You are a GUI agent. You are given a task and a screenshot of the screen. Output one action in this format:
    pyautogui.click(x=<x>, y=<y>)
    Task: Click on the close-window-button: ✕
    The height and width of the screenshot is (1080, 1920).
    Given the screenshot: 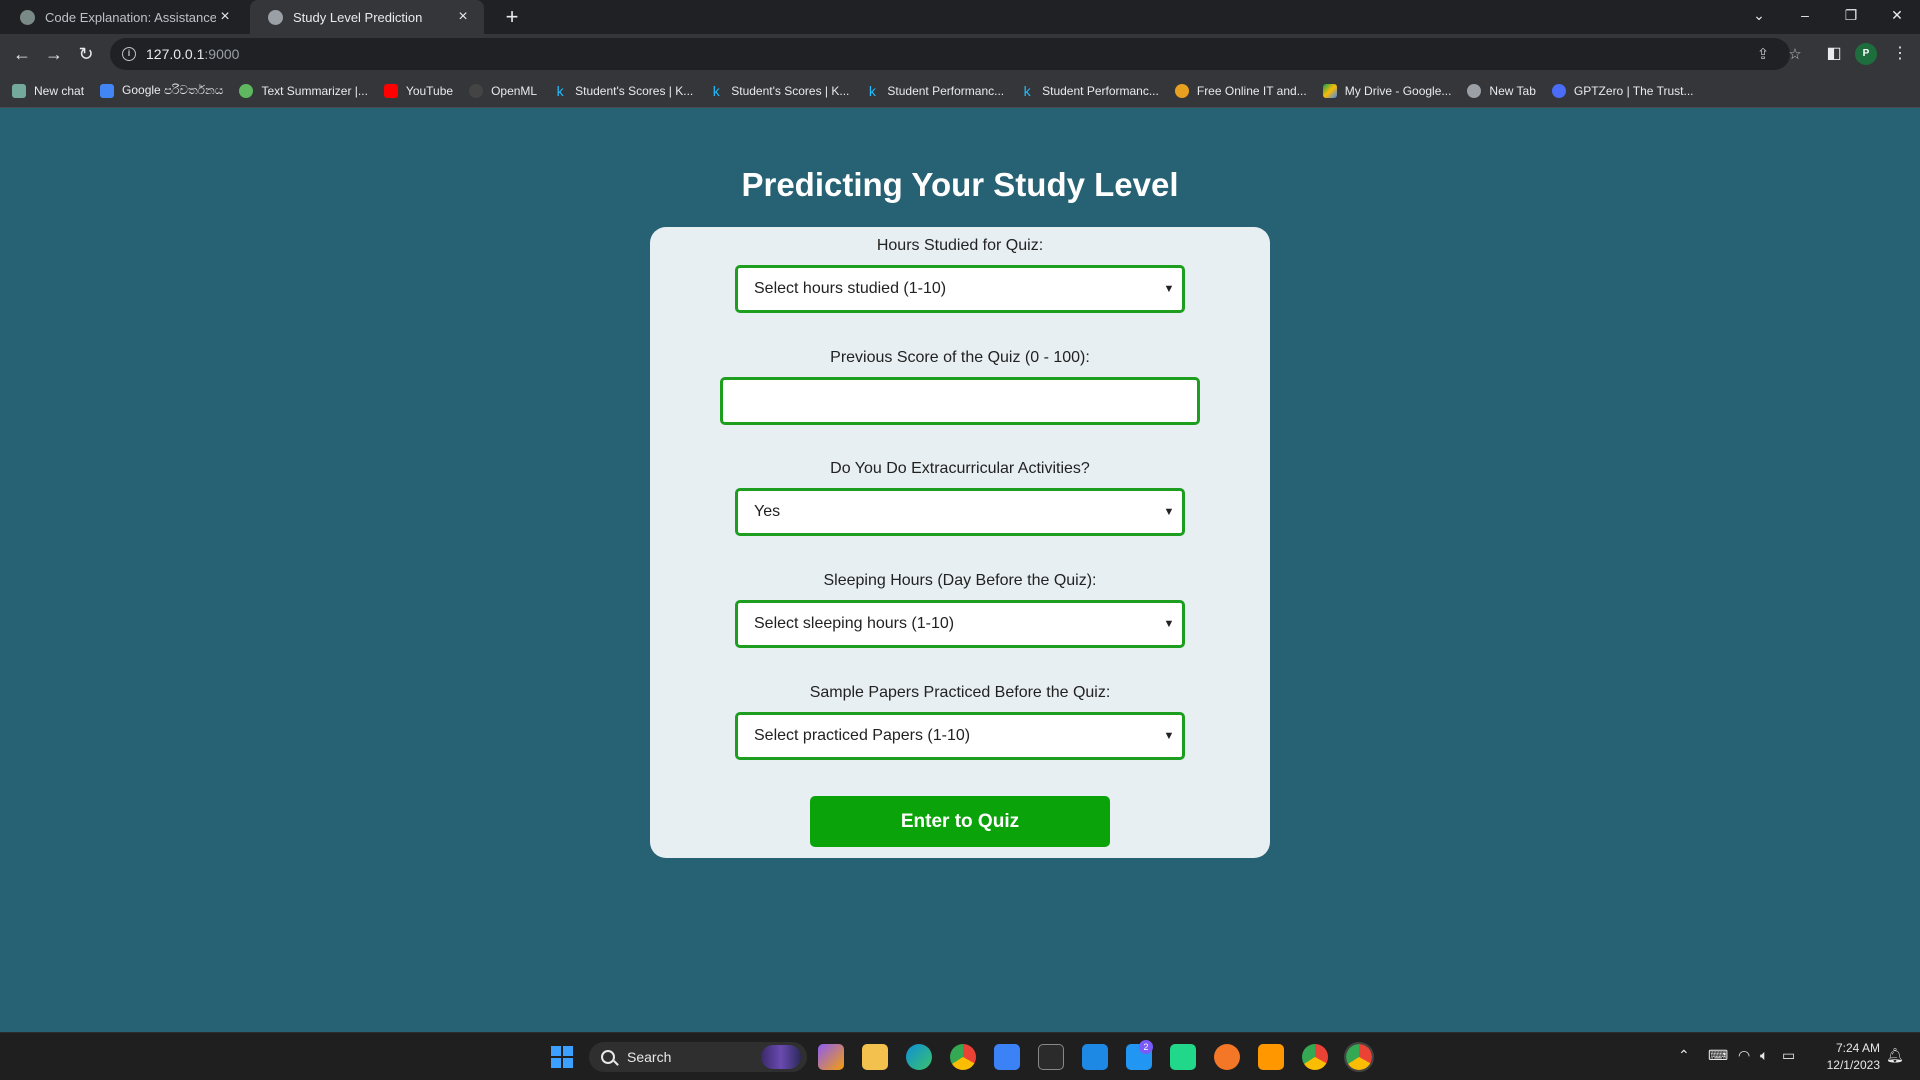 What is the action you would take?
    pyautogui.click(x=1897, y=15)
    